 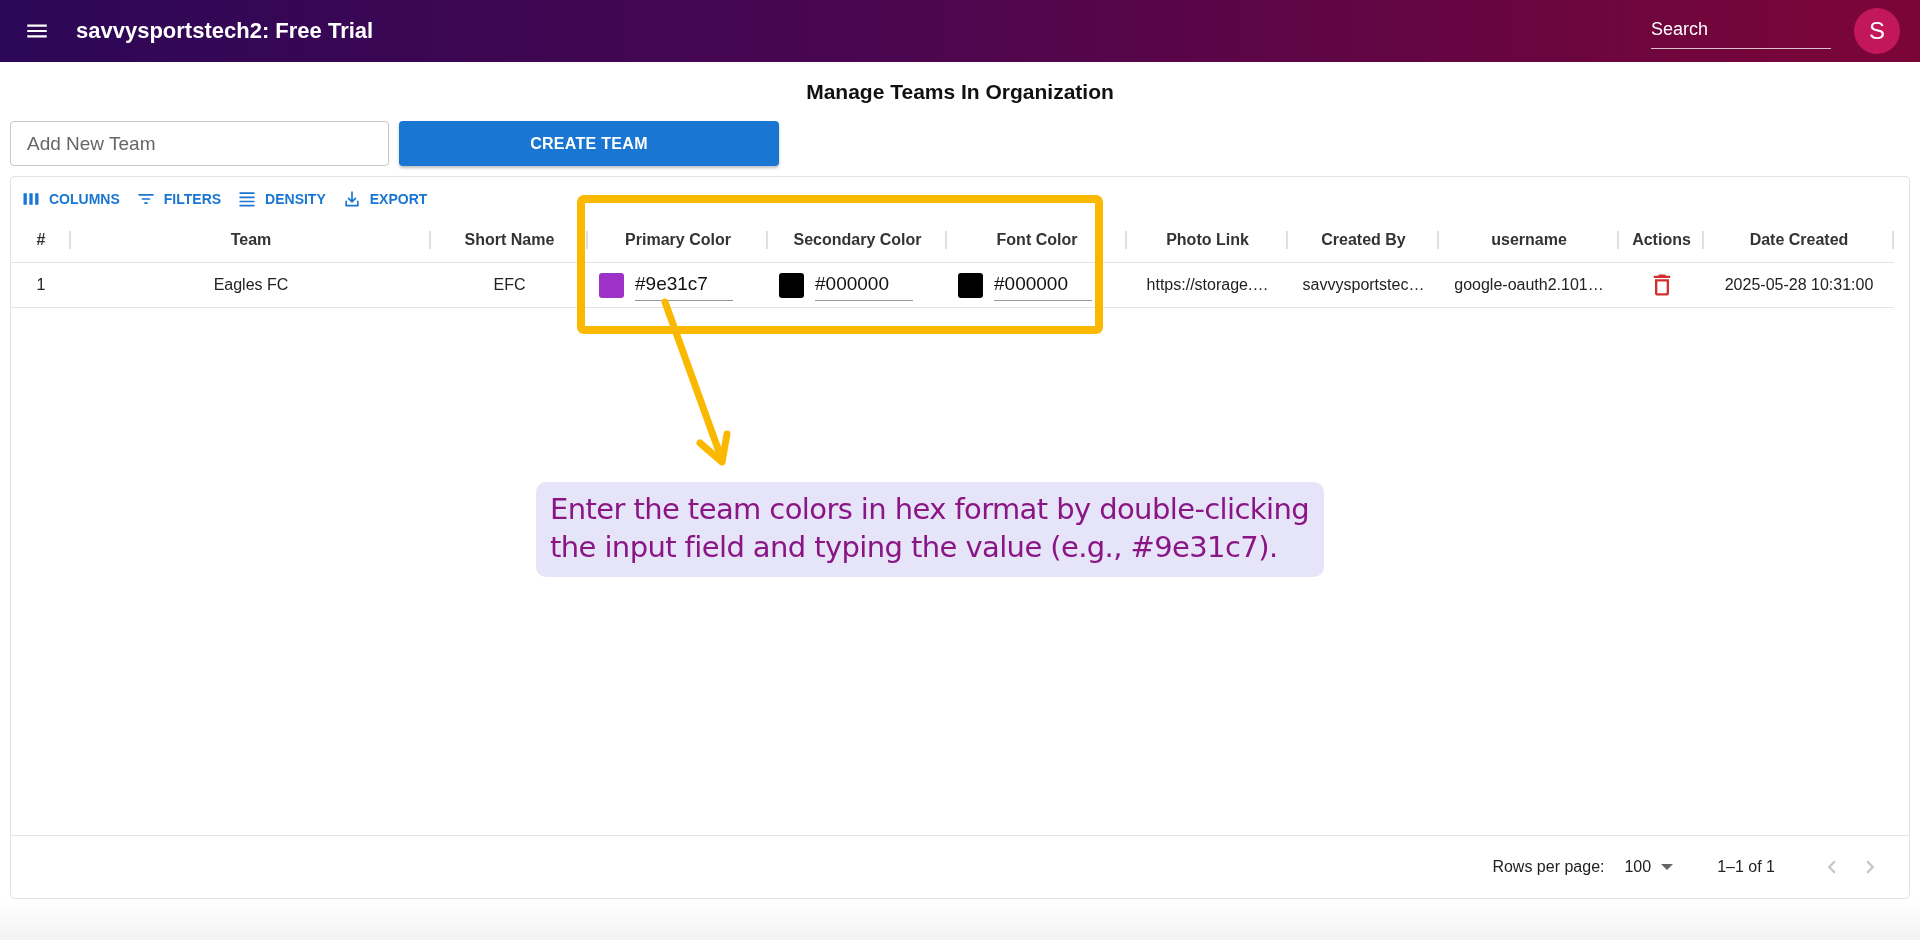 I want to click on column-header: Created By, so click(x=1363, y=239).